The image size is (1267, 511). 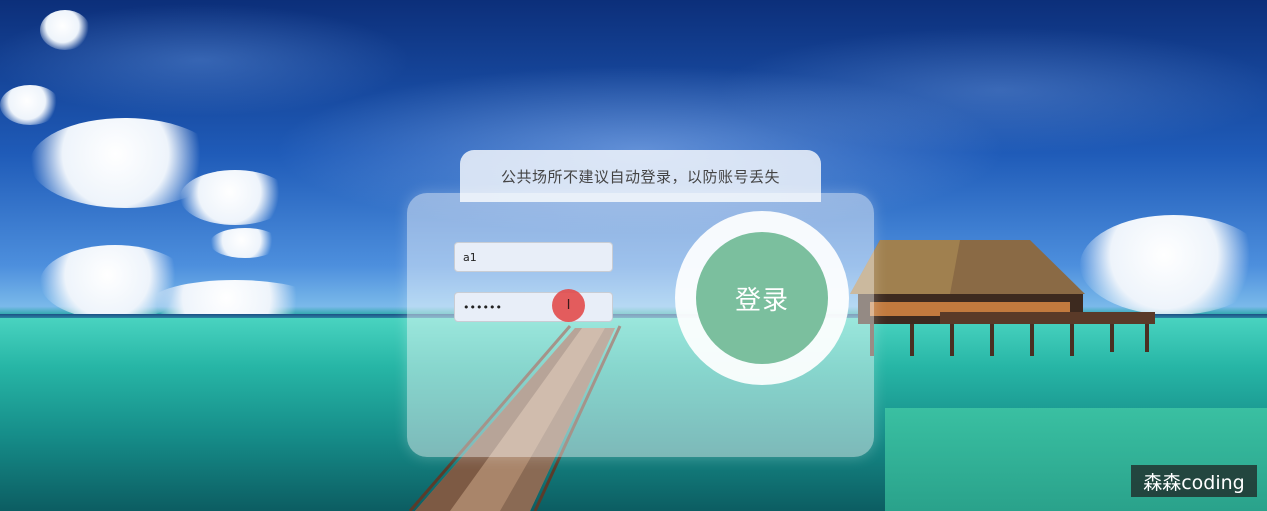 I want to click on text-cursor-icon: I, so click(x=568, y=305).